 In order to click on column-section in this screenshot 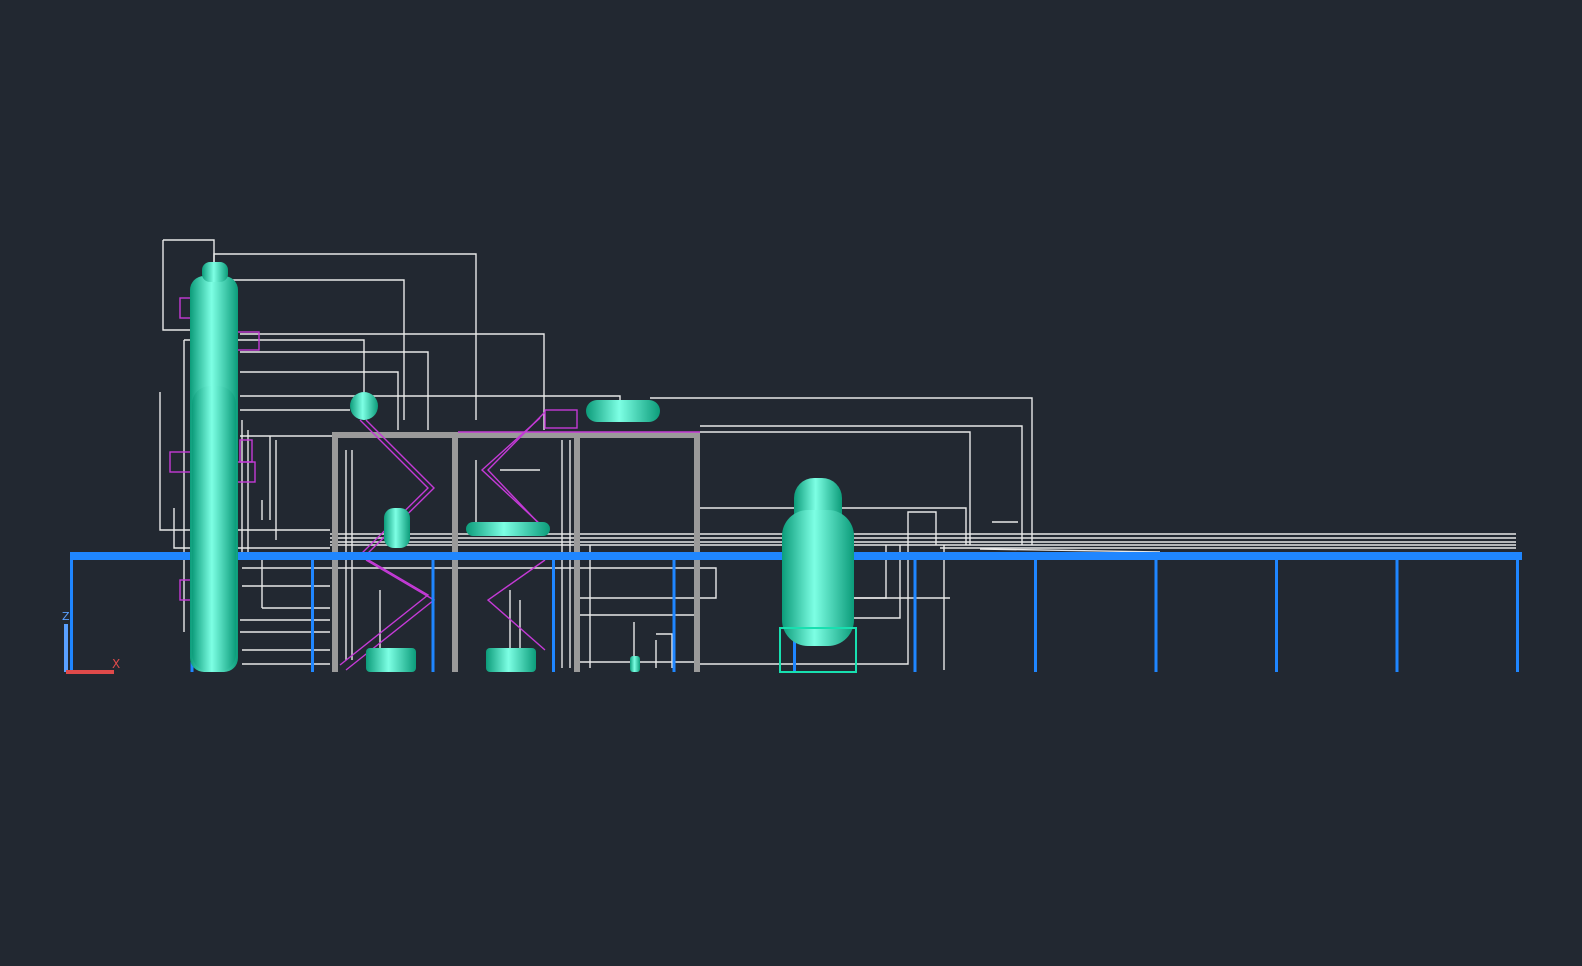, I will do `click(214, 529)`.